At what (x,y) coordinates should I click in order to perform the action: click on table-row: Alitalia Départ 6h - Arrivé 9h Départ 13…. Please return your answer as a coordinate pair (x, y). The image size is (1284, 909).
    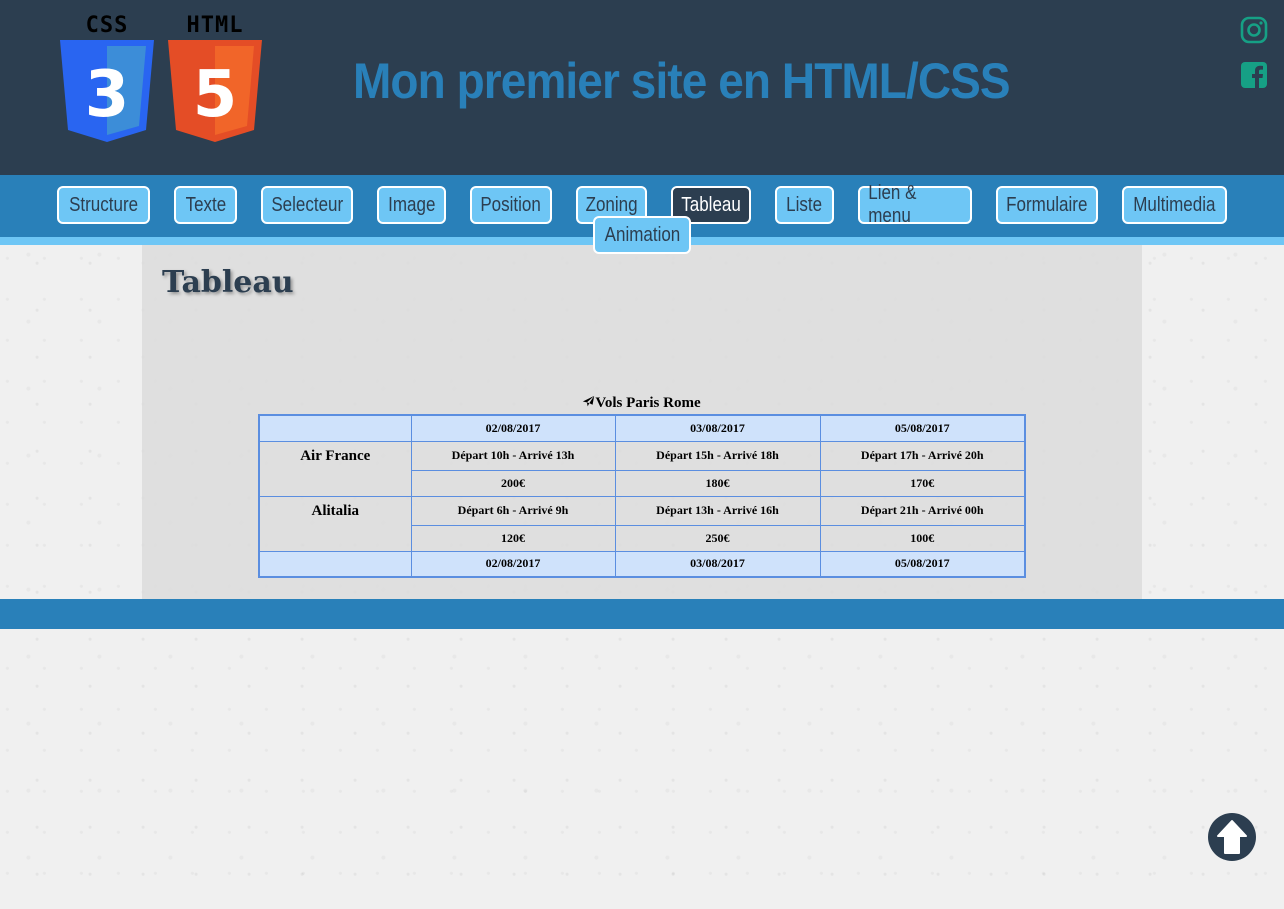
    Looking at the image, I should click on (642, 523).